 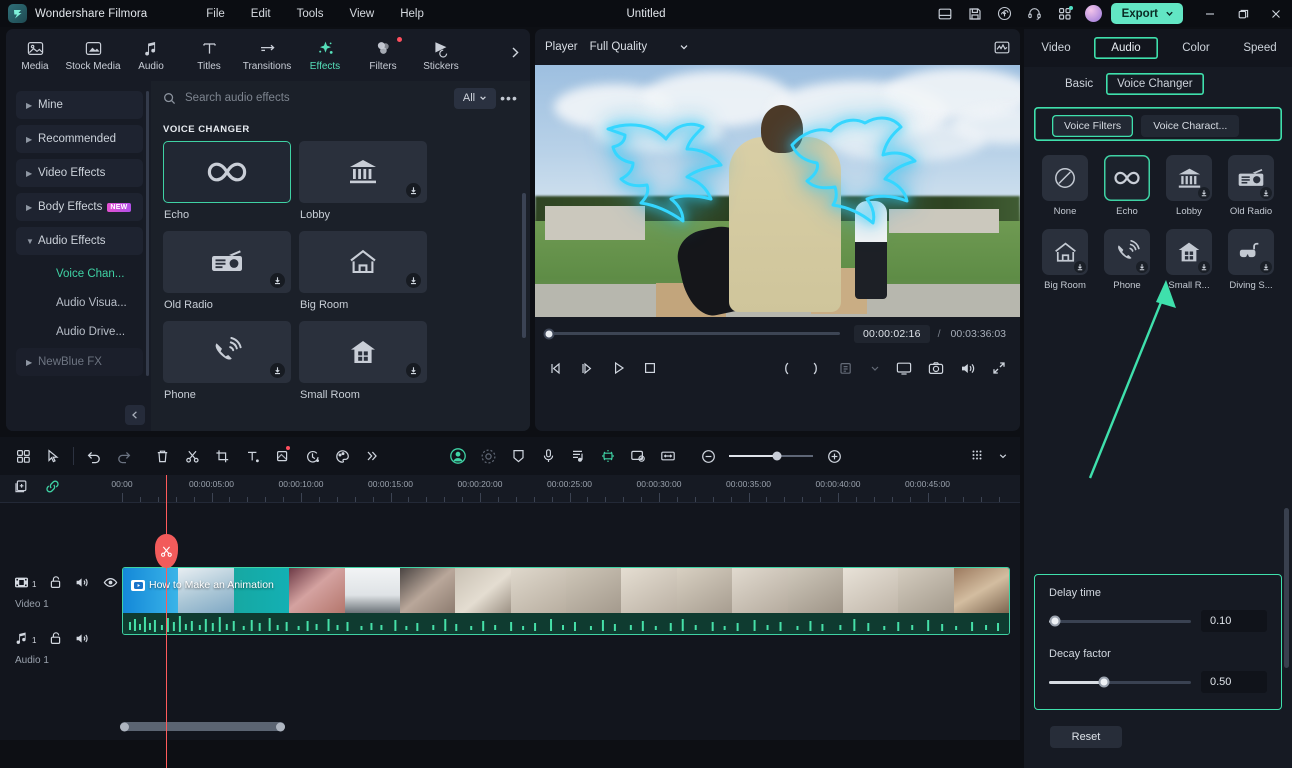 I want to click on audio-ducking-icon, so click(x=578, y=456).